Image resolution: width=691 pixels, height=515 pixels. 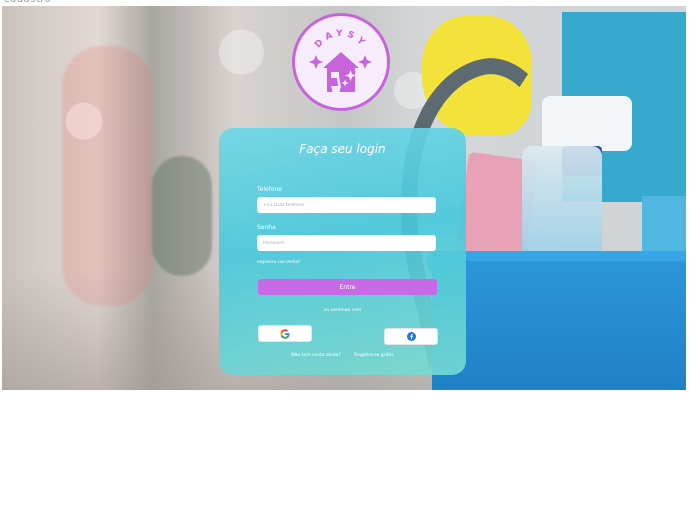 What do you see at coordinates (347, 287) in the screenshot?
I see `enter-button: Entre` at bounding box center [347, 287].